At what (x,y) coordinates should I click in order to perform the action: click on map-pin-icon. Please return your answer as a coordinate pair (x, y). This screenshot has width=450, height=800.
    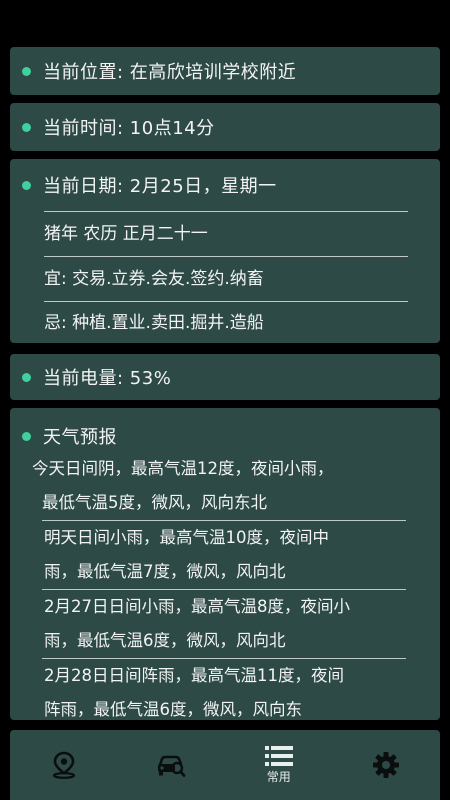
    Looking at the image, I should click on (63, 765).